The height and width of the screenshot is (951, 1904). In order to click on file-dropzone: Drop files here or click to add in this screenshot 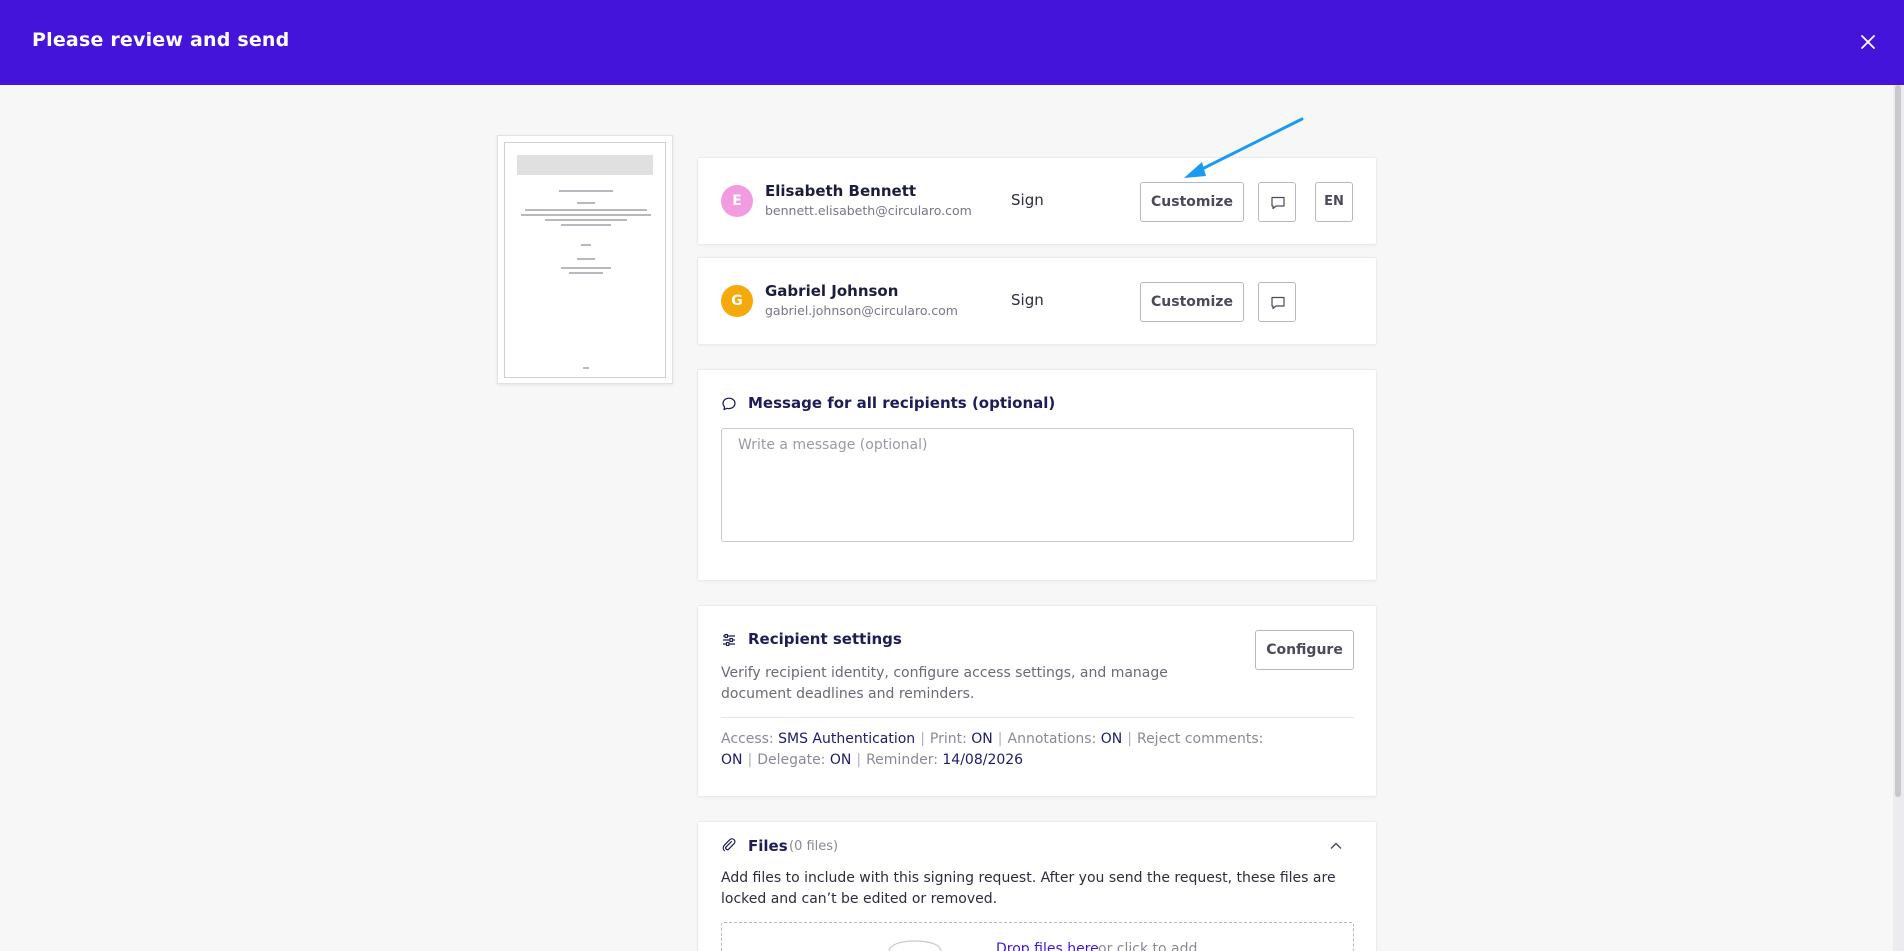, I will do `click(1037, 936)`.